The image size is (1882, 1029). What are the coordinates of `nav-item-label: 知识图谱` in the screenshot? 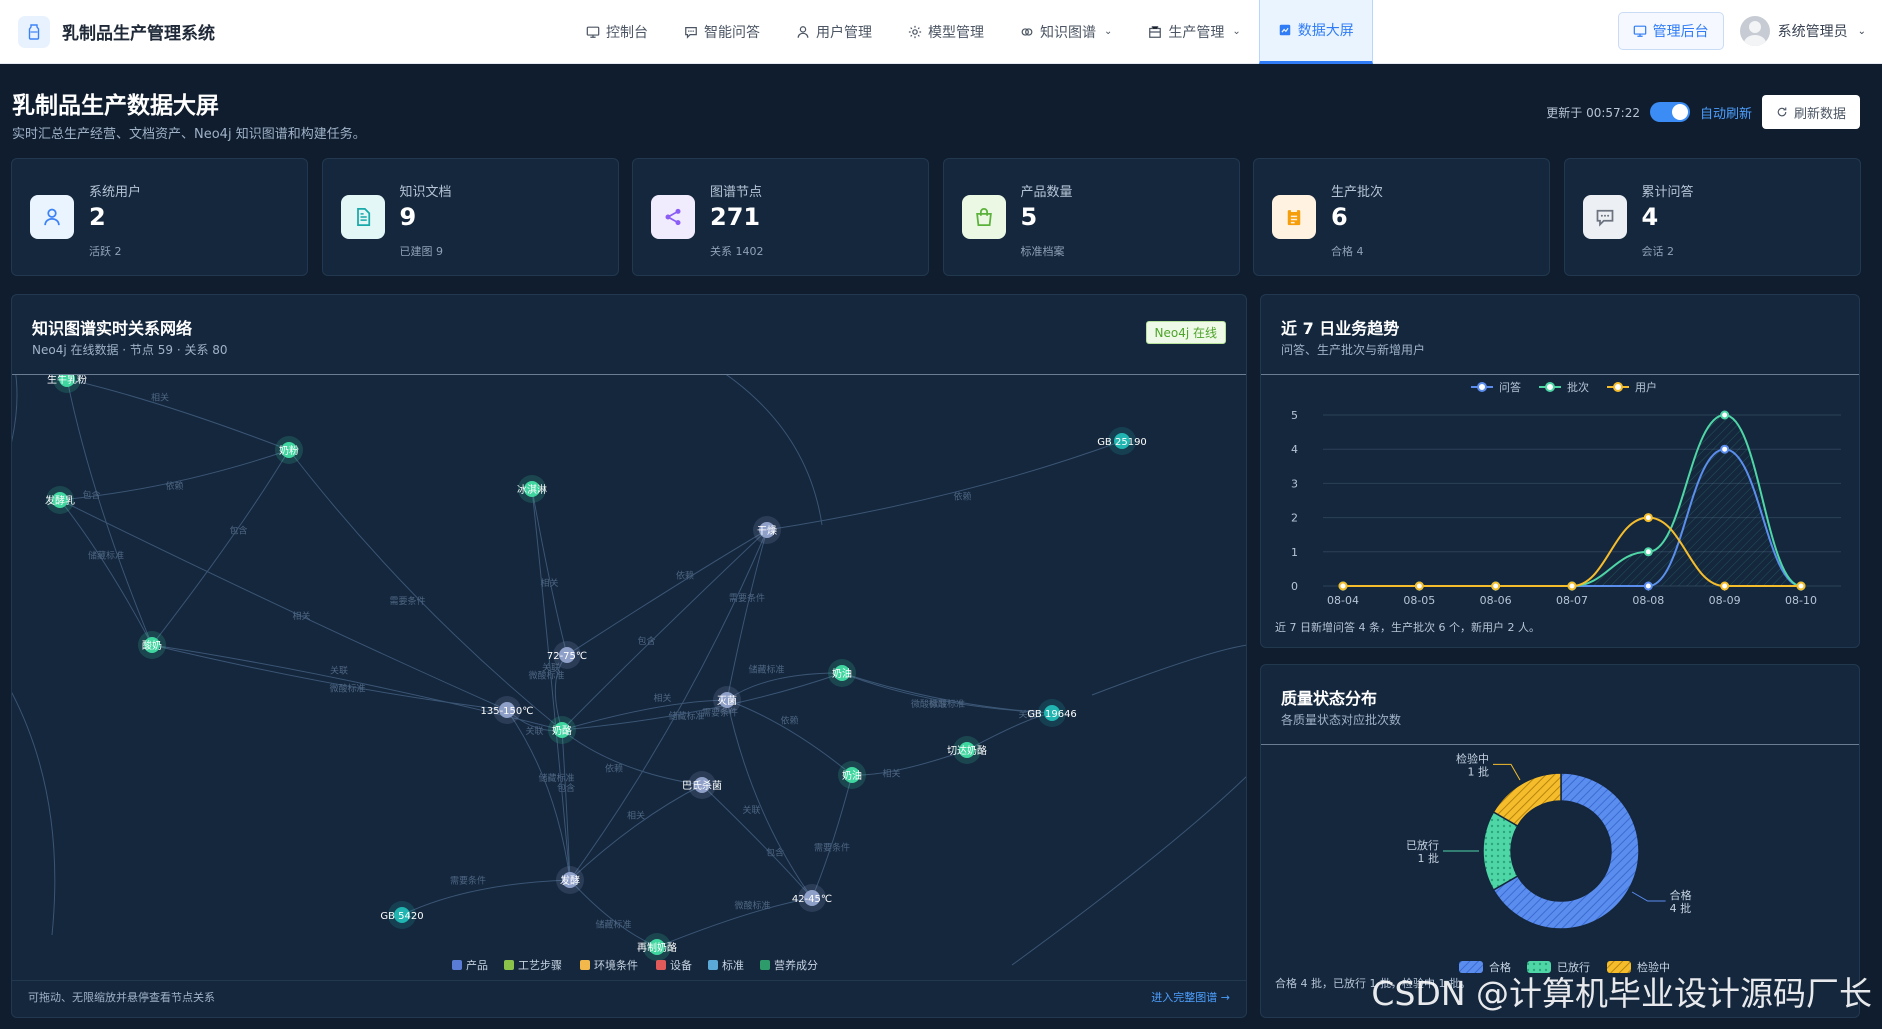 It's located at (1068, 32).